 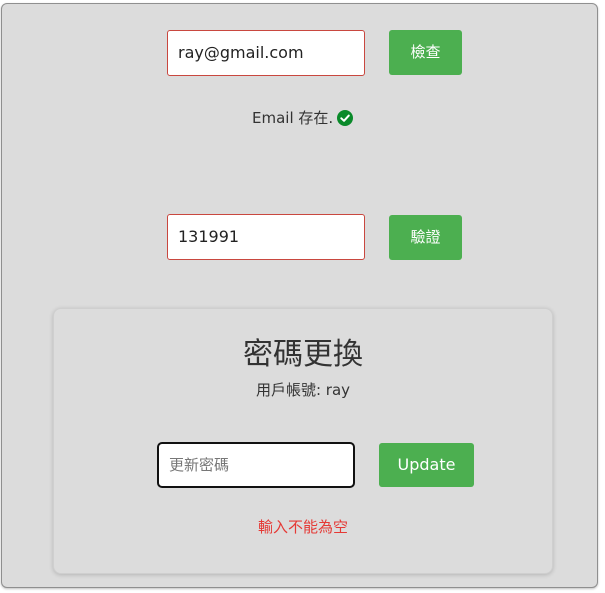 I want to click on update-button: Update, so click(x=426, y=465).